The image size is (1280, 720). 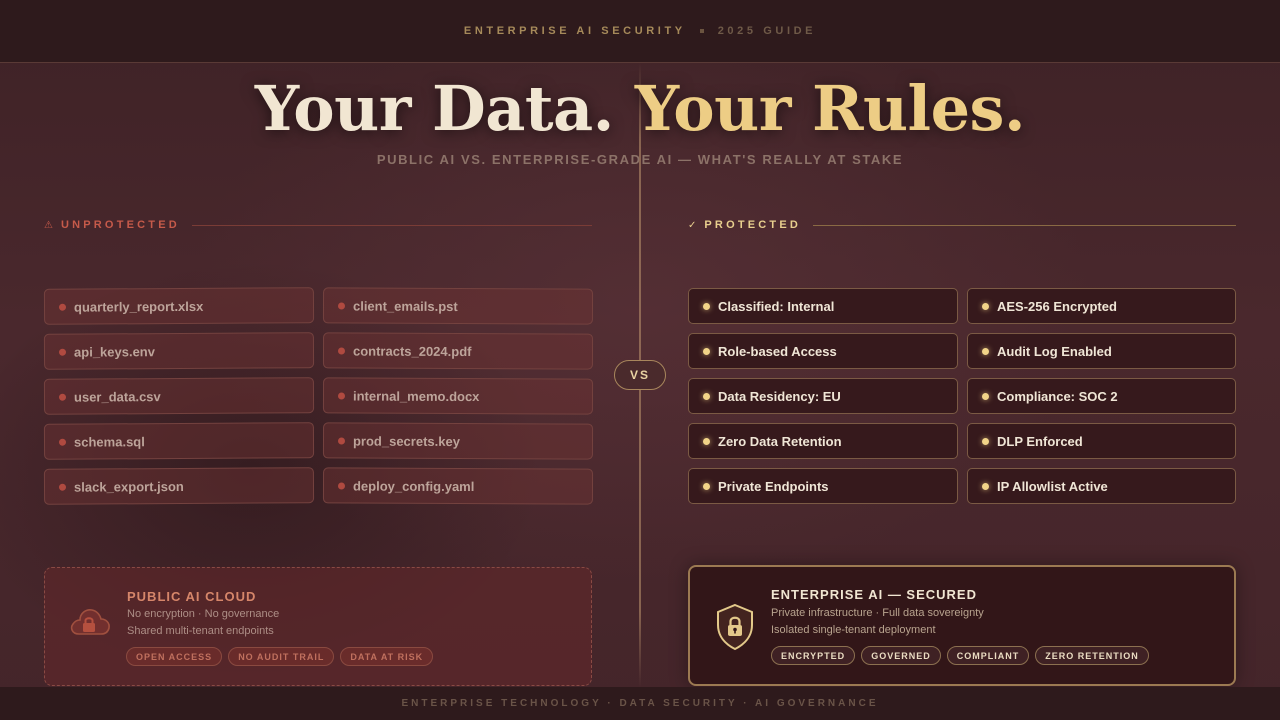 What do you see at coordinates (387, 656) in the screenshot?
I see `risk-tag: DATA AT RISK` at bounding box center [387, 656].